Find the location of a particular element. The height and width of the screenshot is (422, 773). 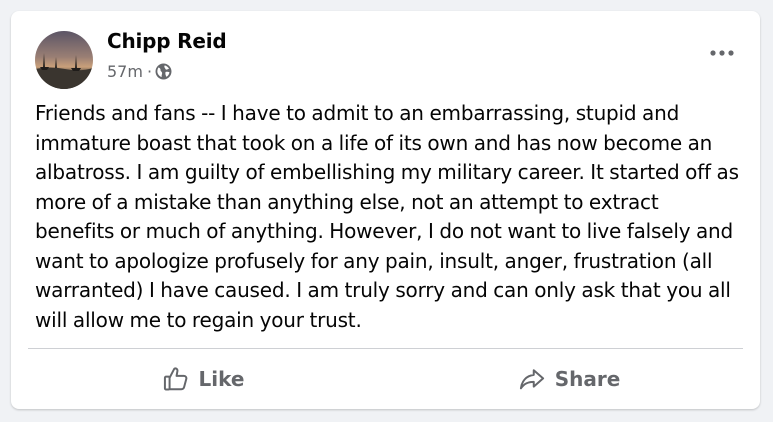

like-label: Like is located at coordinates (221, 379).